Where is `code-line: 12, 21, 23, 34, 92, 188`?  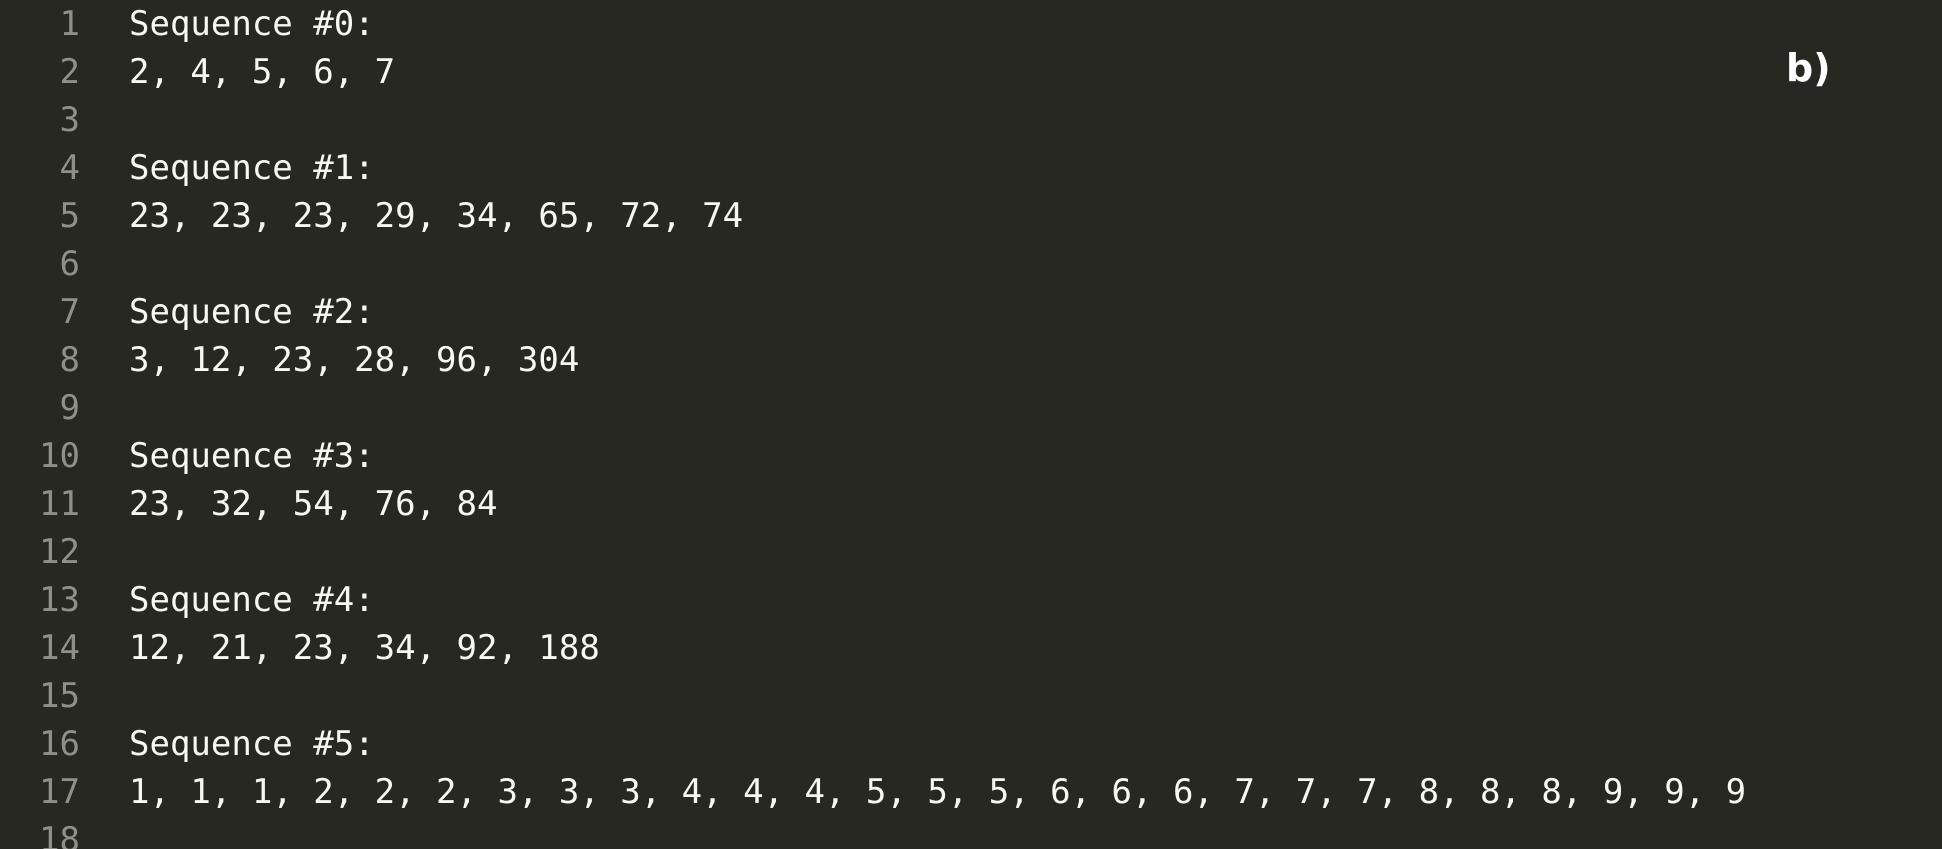
code-line: 12, 21, 23, 34, 92, 188 is located at coordinates (364, 648).